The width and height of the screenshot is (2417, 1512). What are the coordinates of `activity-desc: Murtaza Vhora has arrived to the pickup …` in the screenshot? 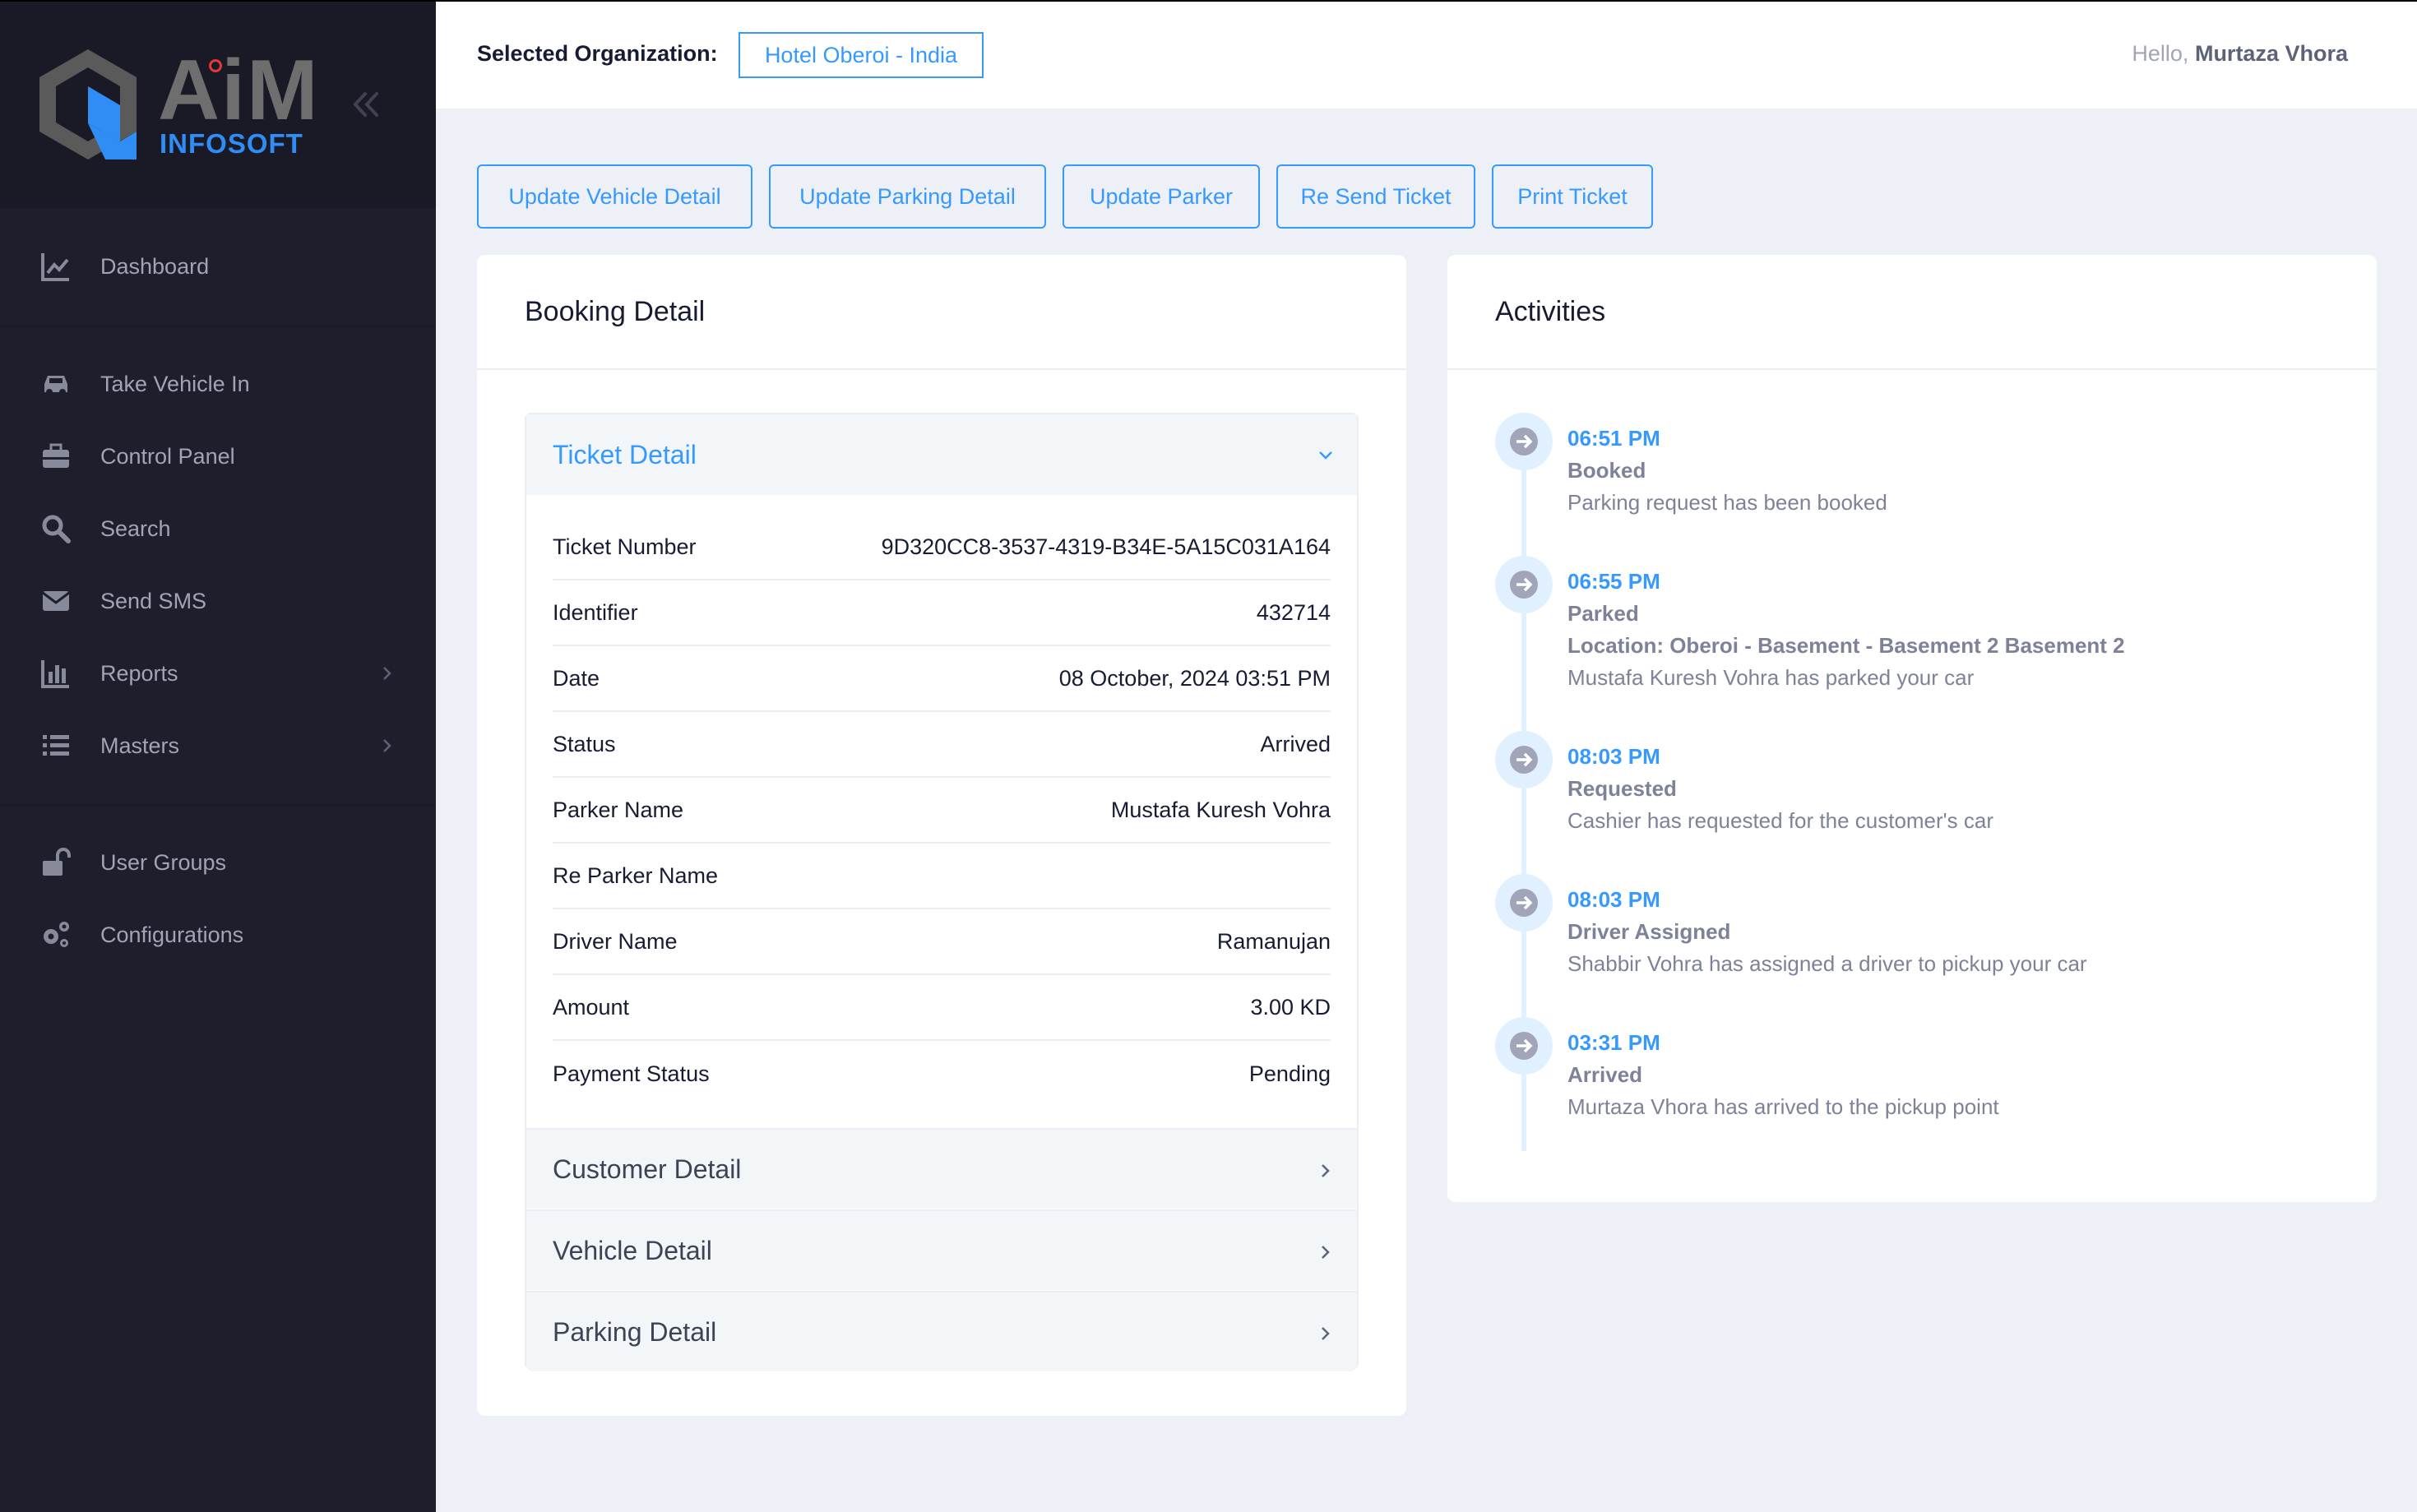 It's located at (1783, 1106).